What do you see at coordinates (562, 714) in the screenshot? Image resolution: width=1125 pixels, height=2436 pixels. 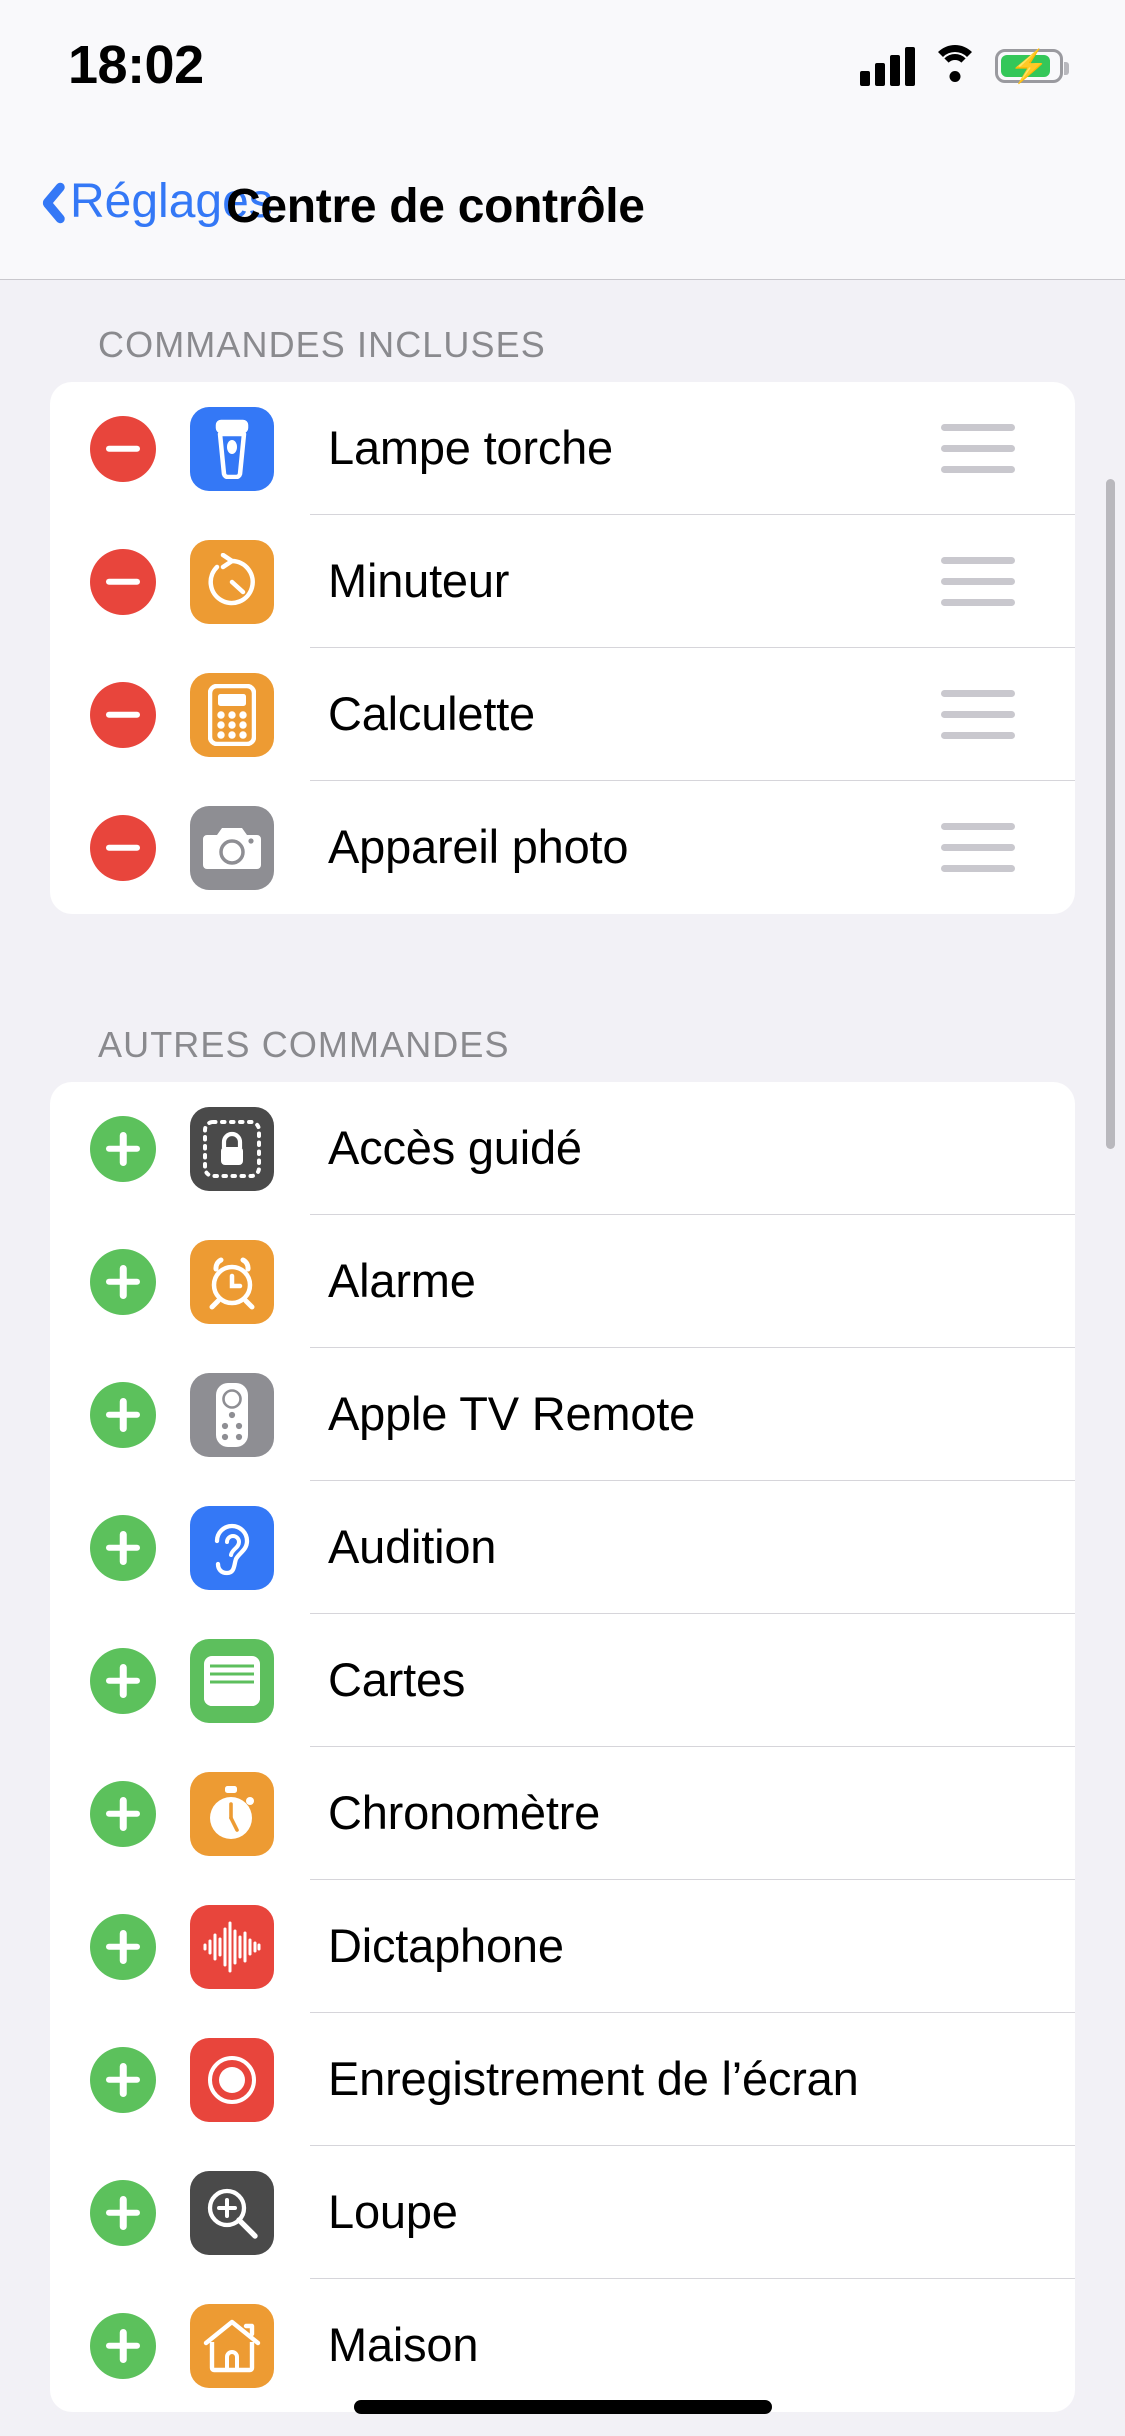 I see `table-row: Calculette` at bounding box center [562, 714].